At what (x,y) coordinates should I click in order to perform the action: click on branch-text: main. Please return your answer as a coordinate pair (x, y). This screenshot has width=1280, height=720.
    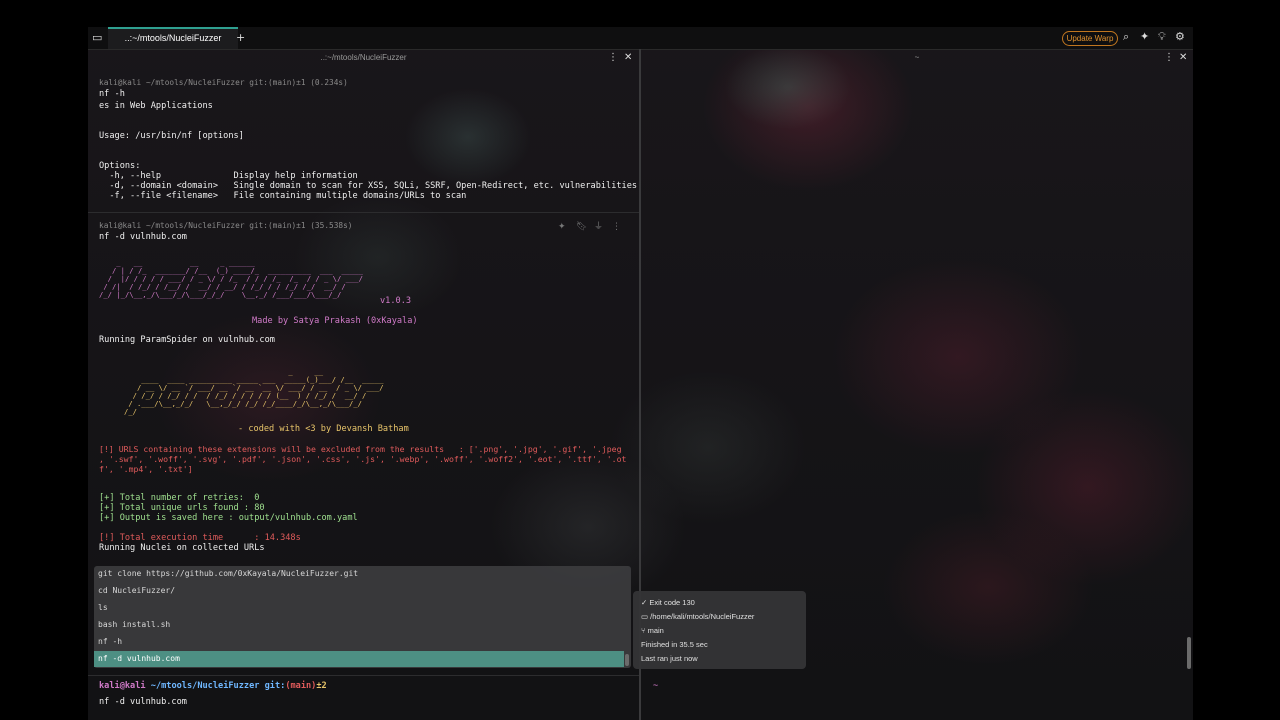
    Looking at the image, I should click on (655, 630).